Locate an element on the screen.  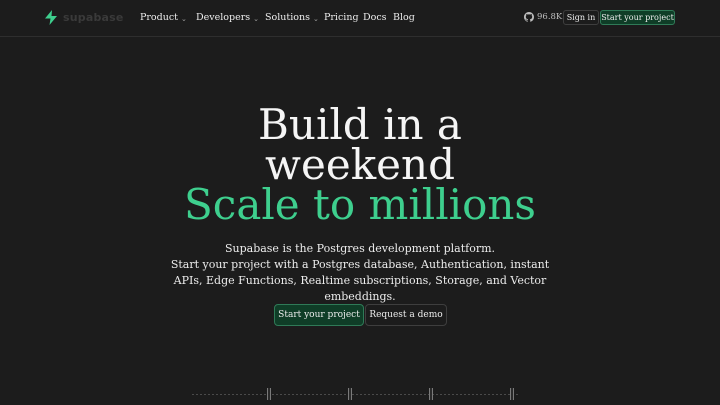
sign-in-button: Sign in is located at coordinates (581, 17).